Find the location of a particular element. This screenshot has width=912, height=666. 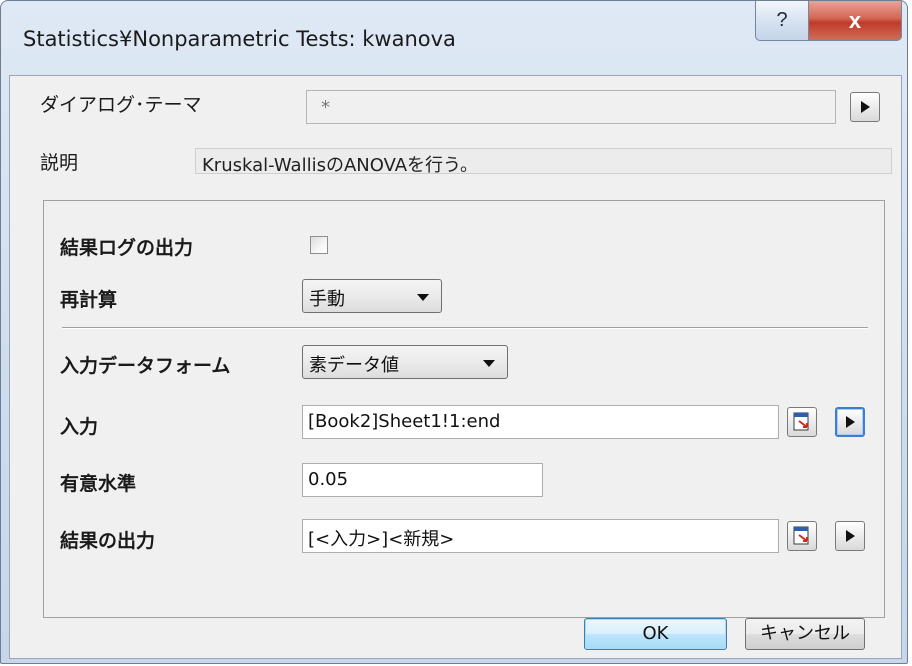

input-menu-button is located at coordinates (850, 422).